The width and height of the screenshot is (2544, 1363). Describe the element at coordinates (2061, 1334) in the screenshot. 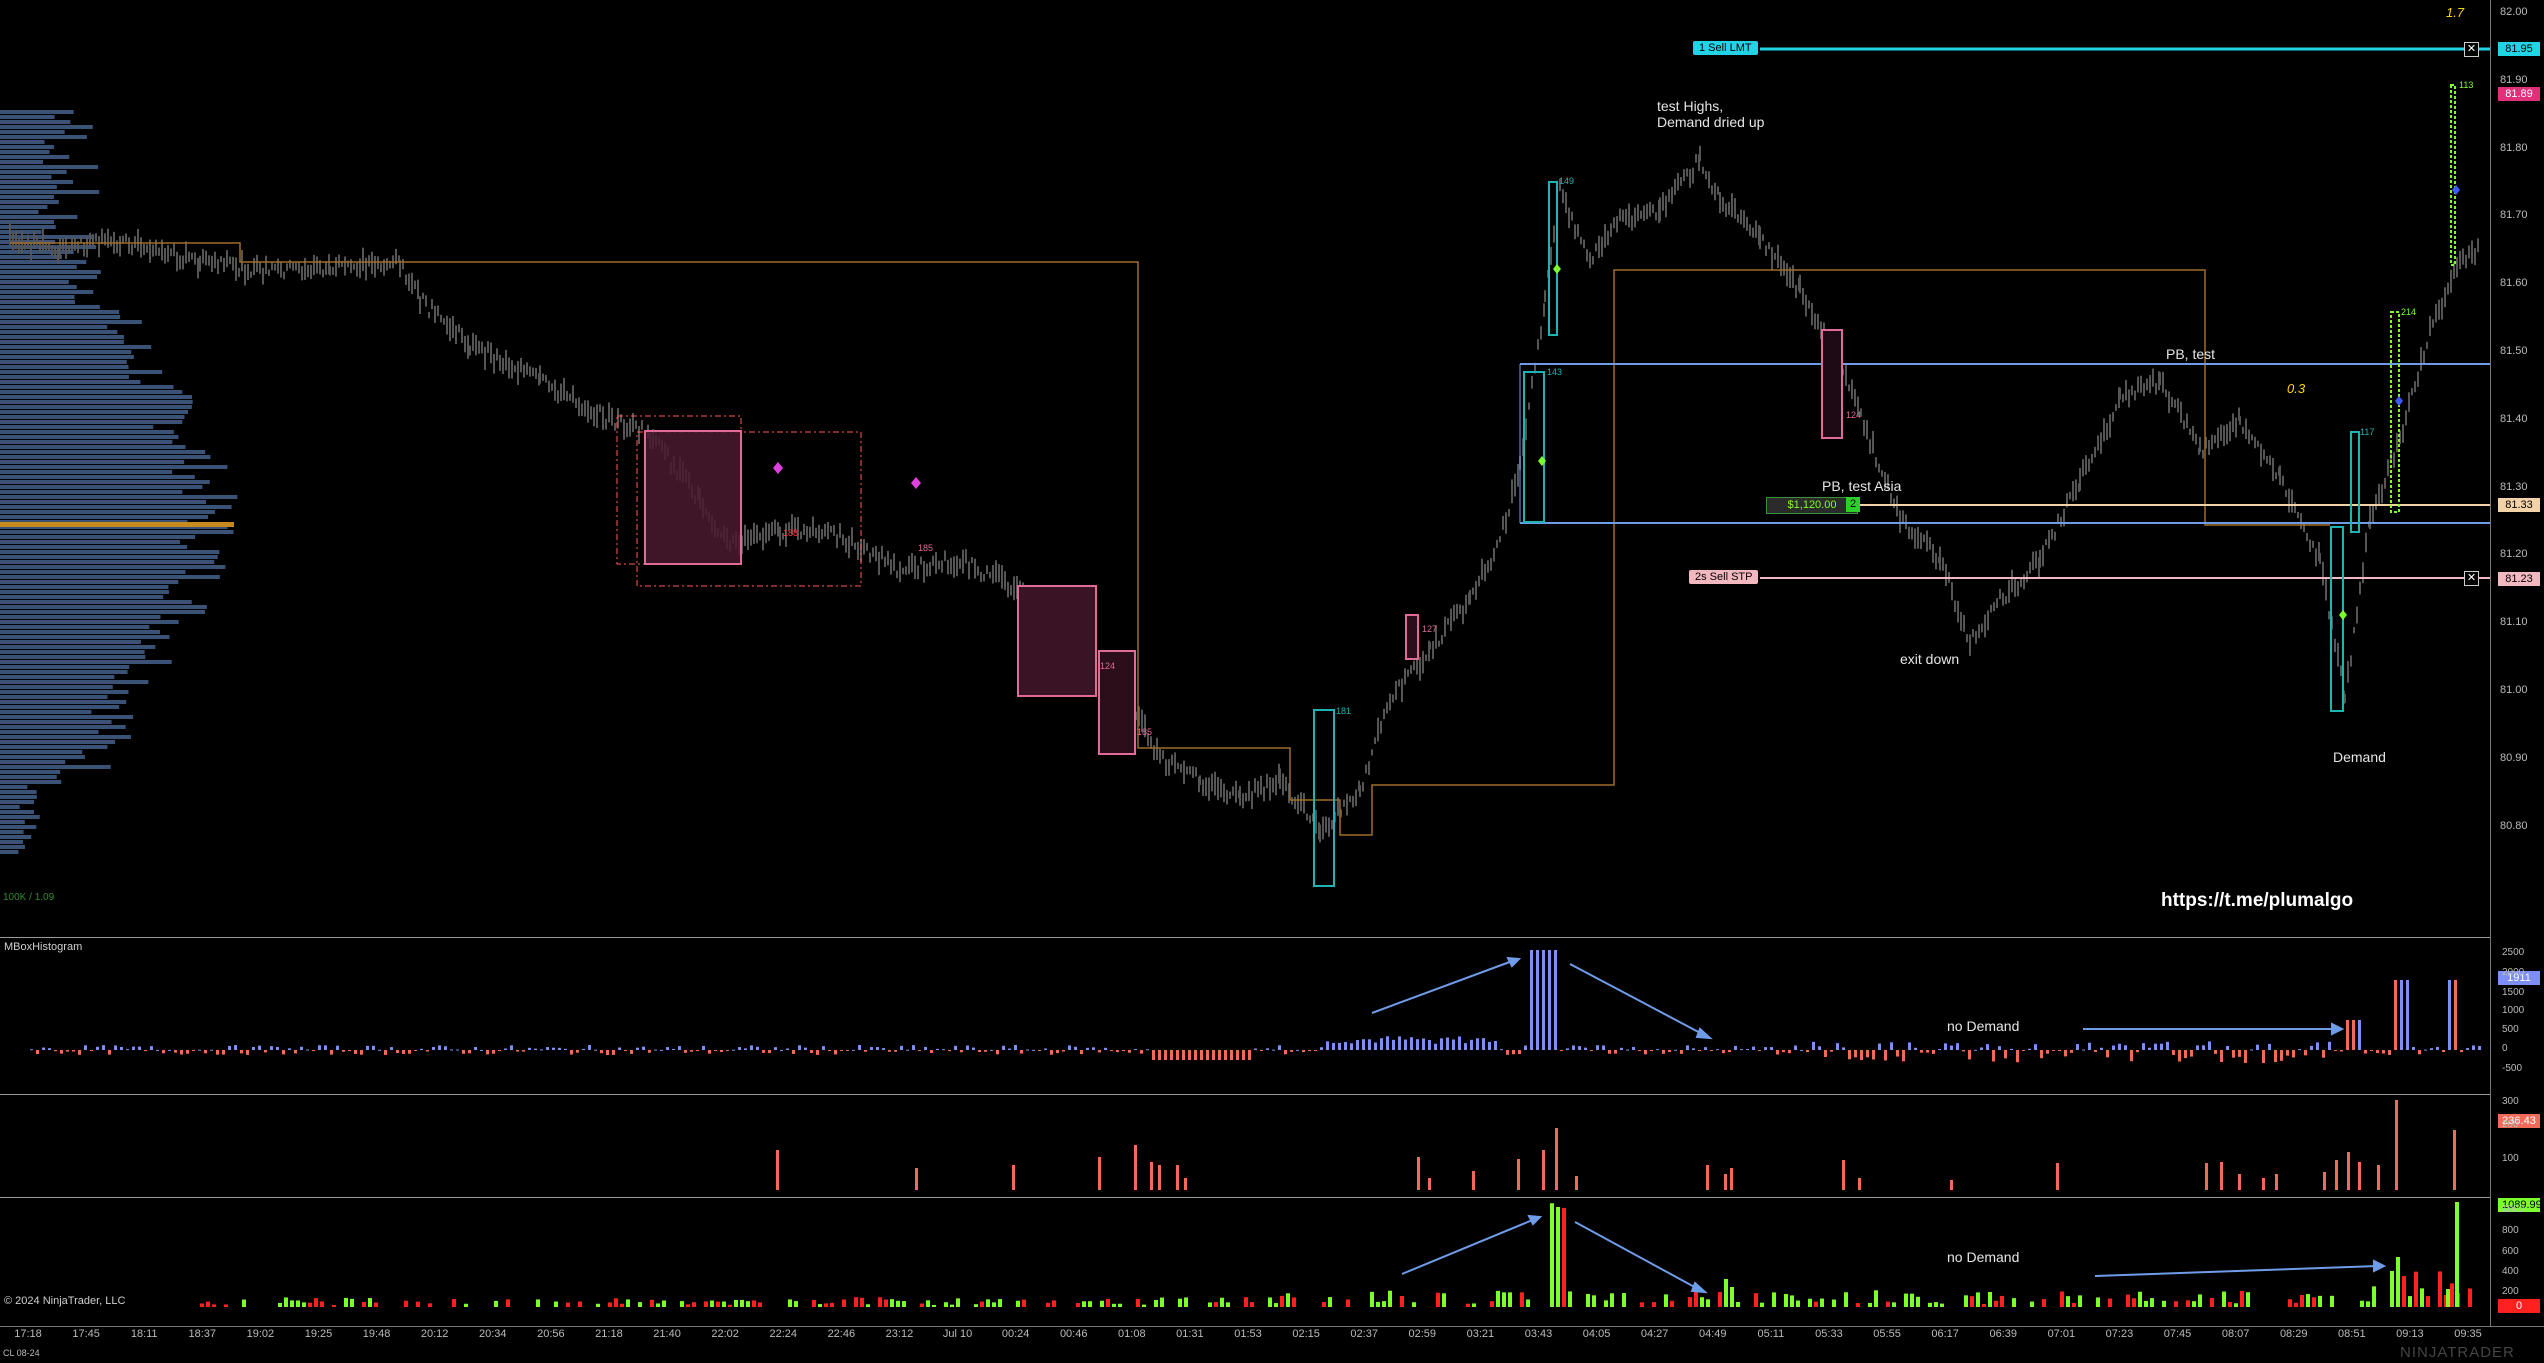

I see `time-axis-label: 07:01` at that location.